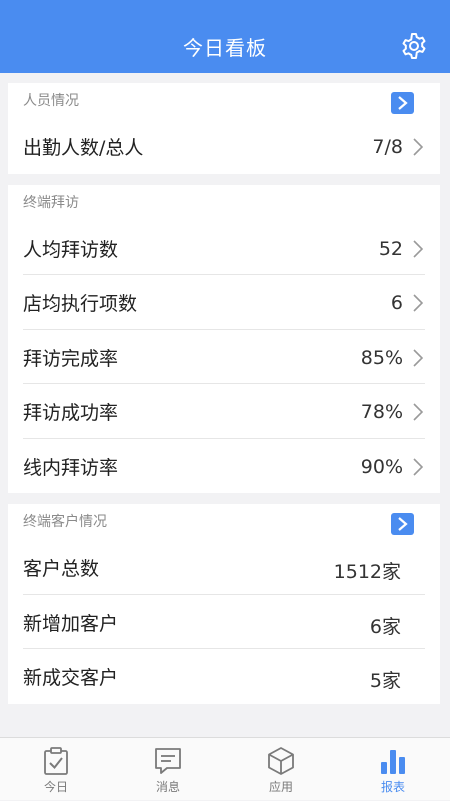 The width and height of the screenshot is (450, 801). What do you see at coordinates (224, 357) in the screenshot?
I see `list-item: 拜访完成率 85%` at bounding box center [224, 357].